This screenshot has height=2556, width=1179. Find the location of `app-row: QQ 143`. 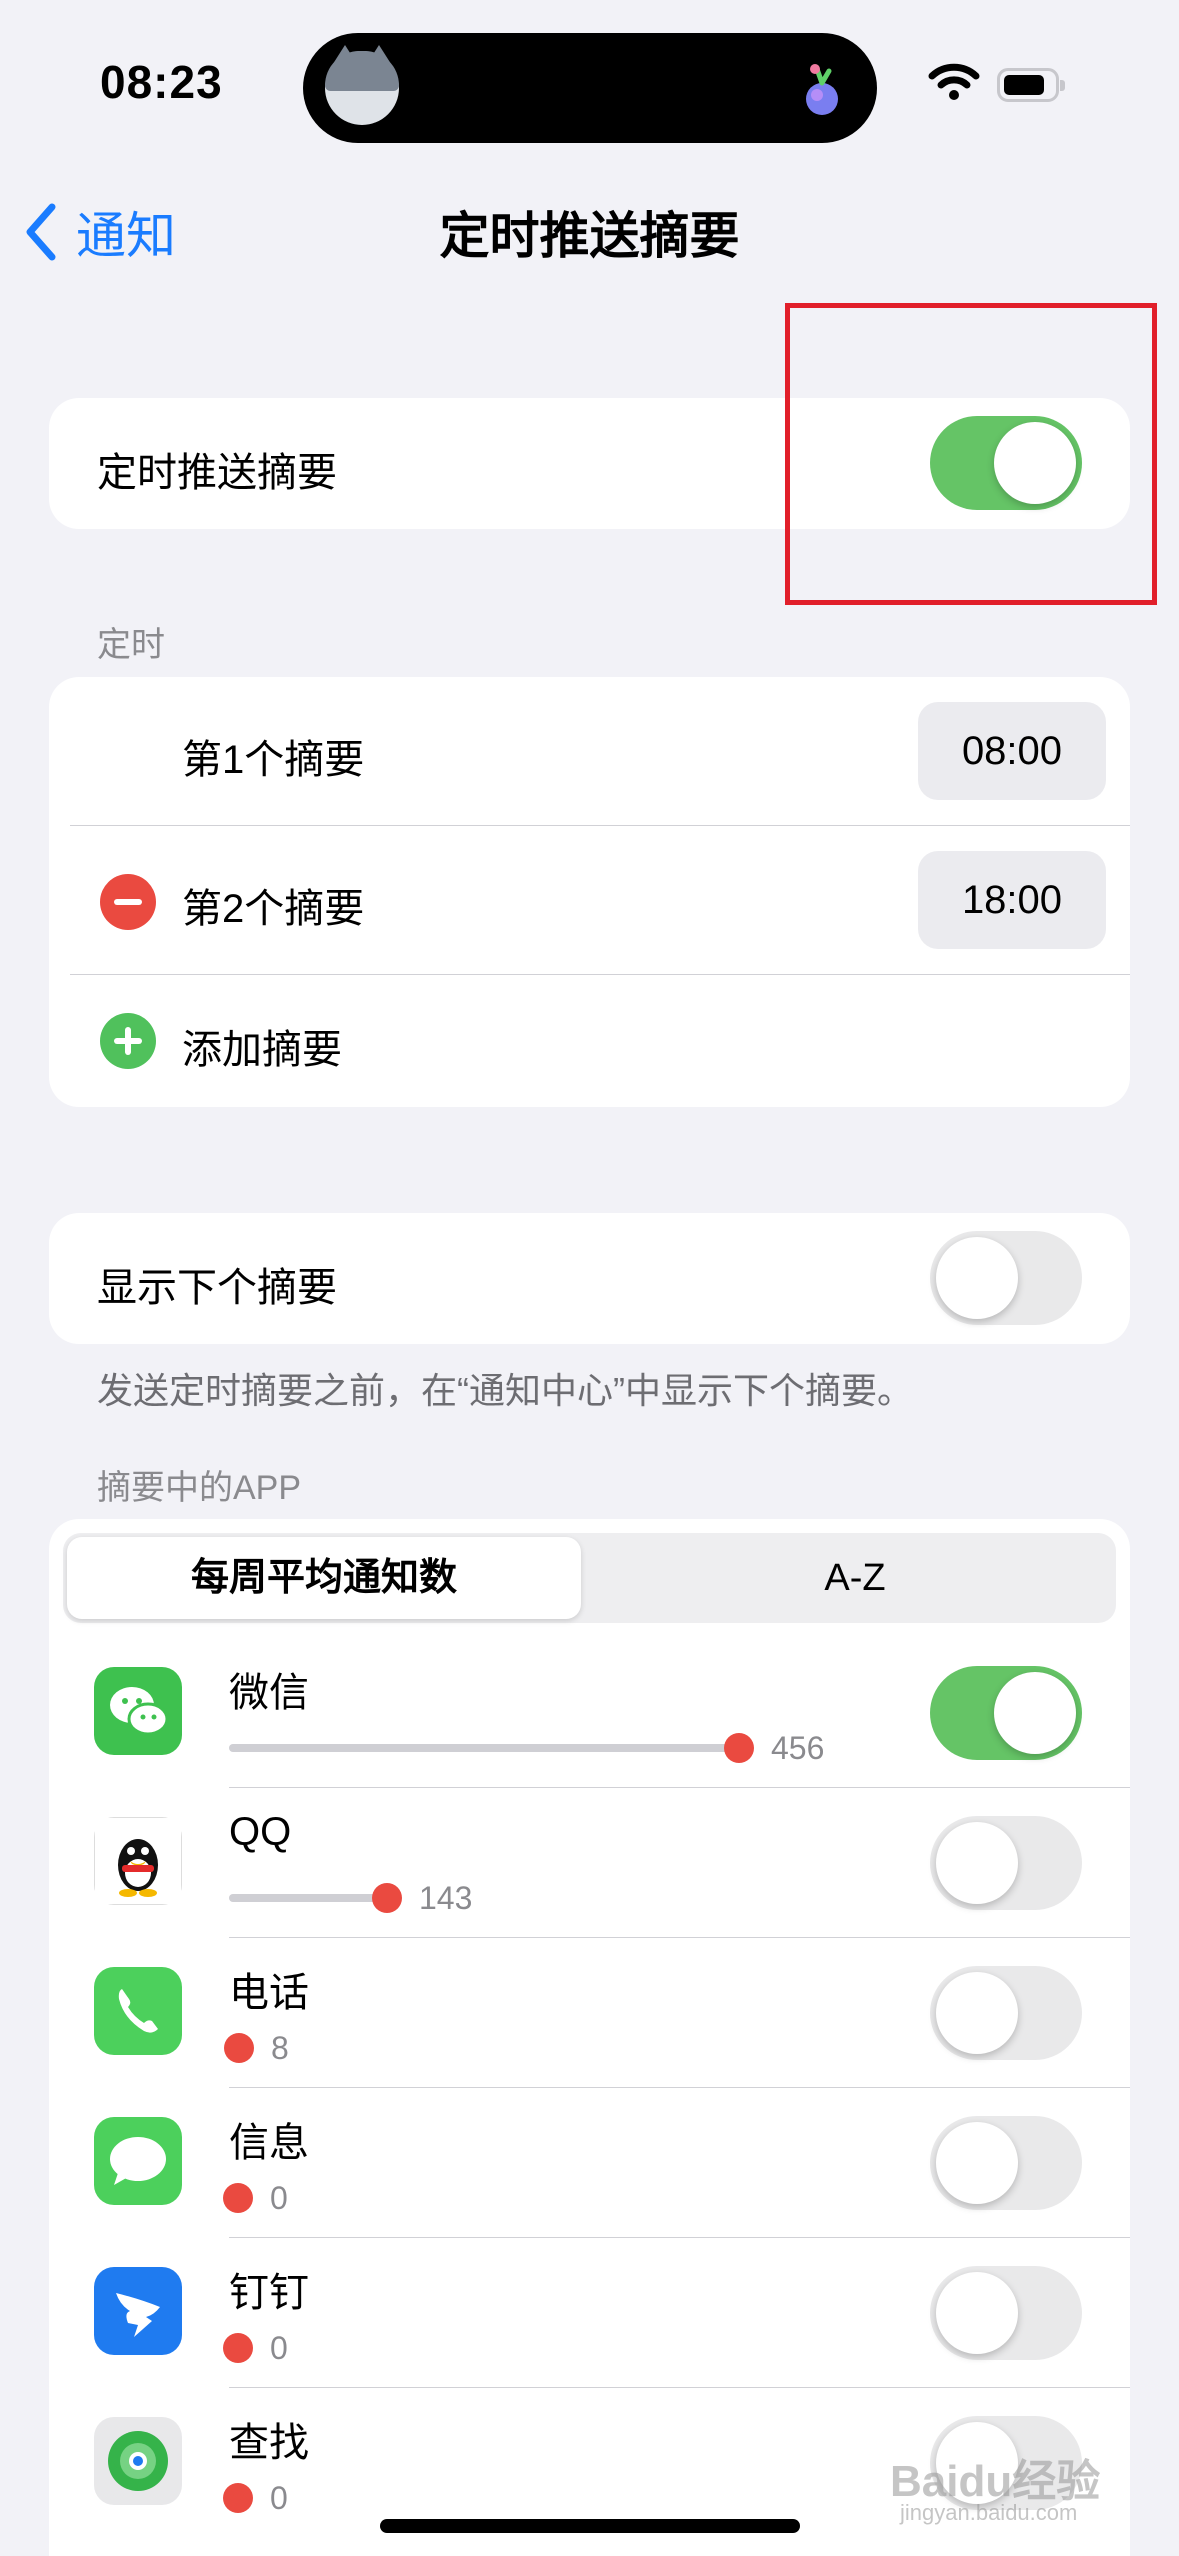

app-row: QQ 143 is located at coordinates (589, 1863).